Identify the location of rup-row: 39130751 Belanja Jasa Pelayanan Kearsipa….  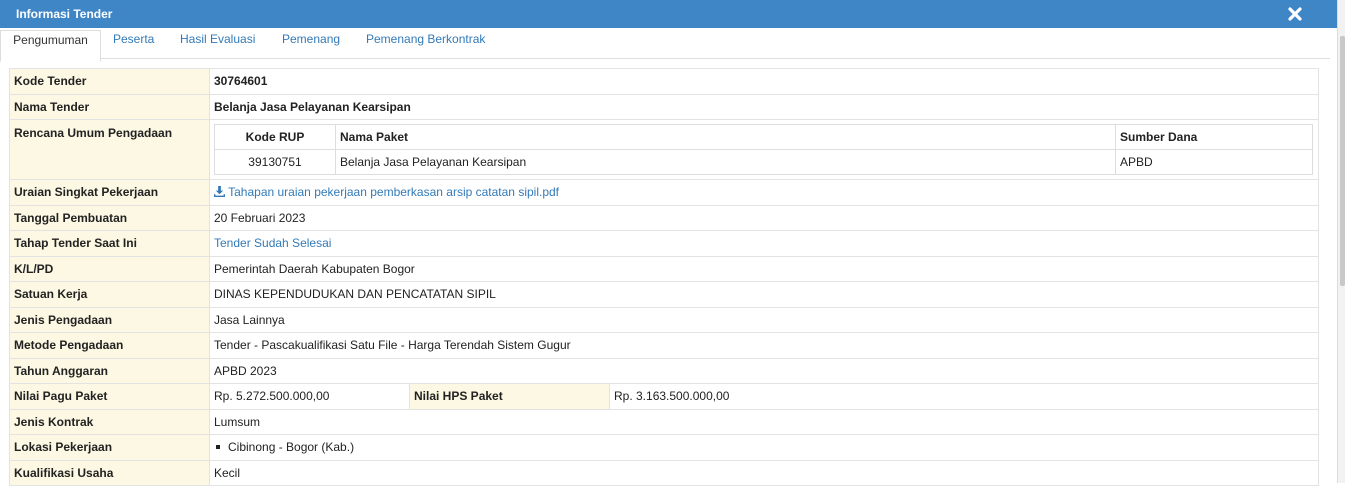
(763, 162).